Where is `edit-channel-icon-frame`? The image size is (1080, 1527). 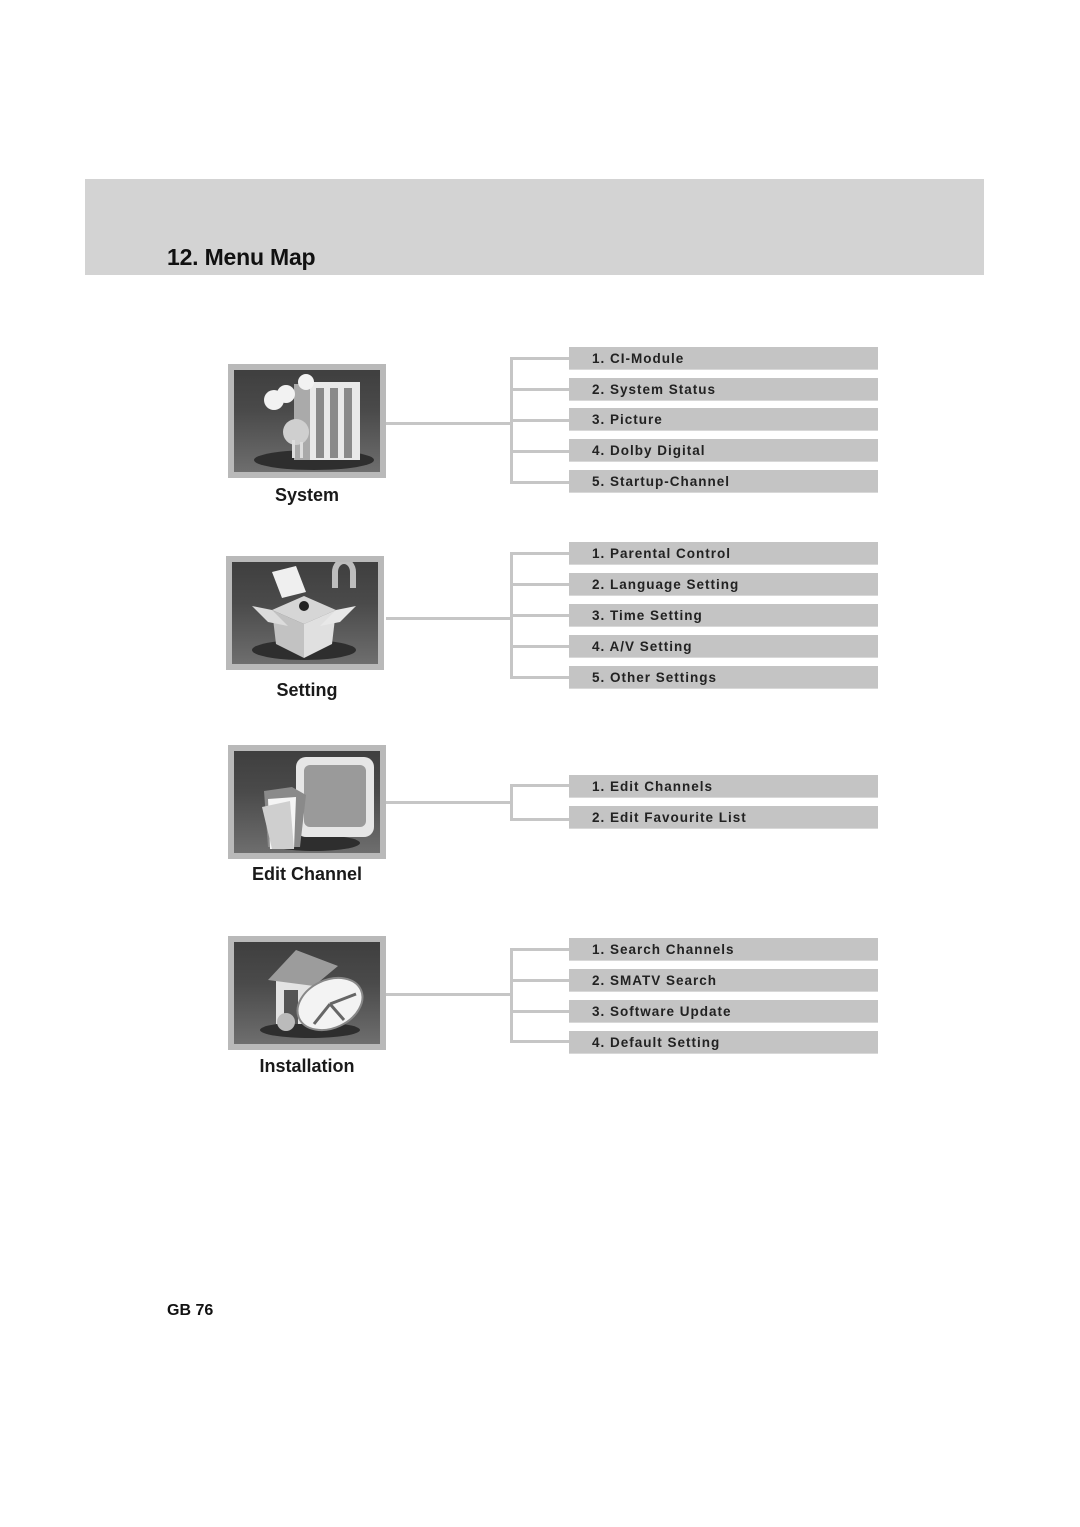
edit-channel-icon-frame is located at coordinates (307, 802).